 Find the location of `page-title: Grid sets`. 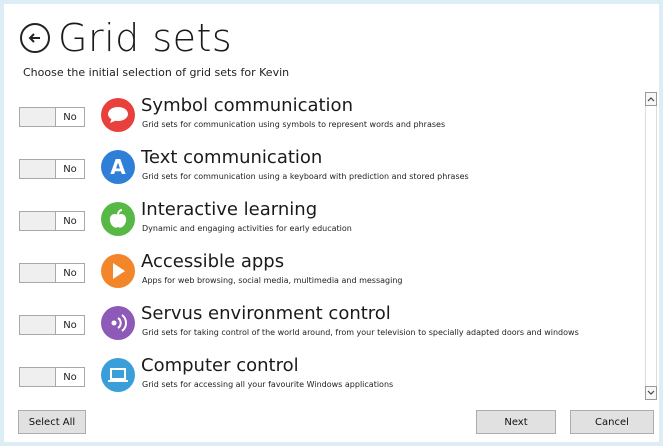

page-title: Grid sets is located at coordinates (145, 38).